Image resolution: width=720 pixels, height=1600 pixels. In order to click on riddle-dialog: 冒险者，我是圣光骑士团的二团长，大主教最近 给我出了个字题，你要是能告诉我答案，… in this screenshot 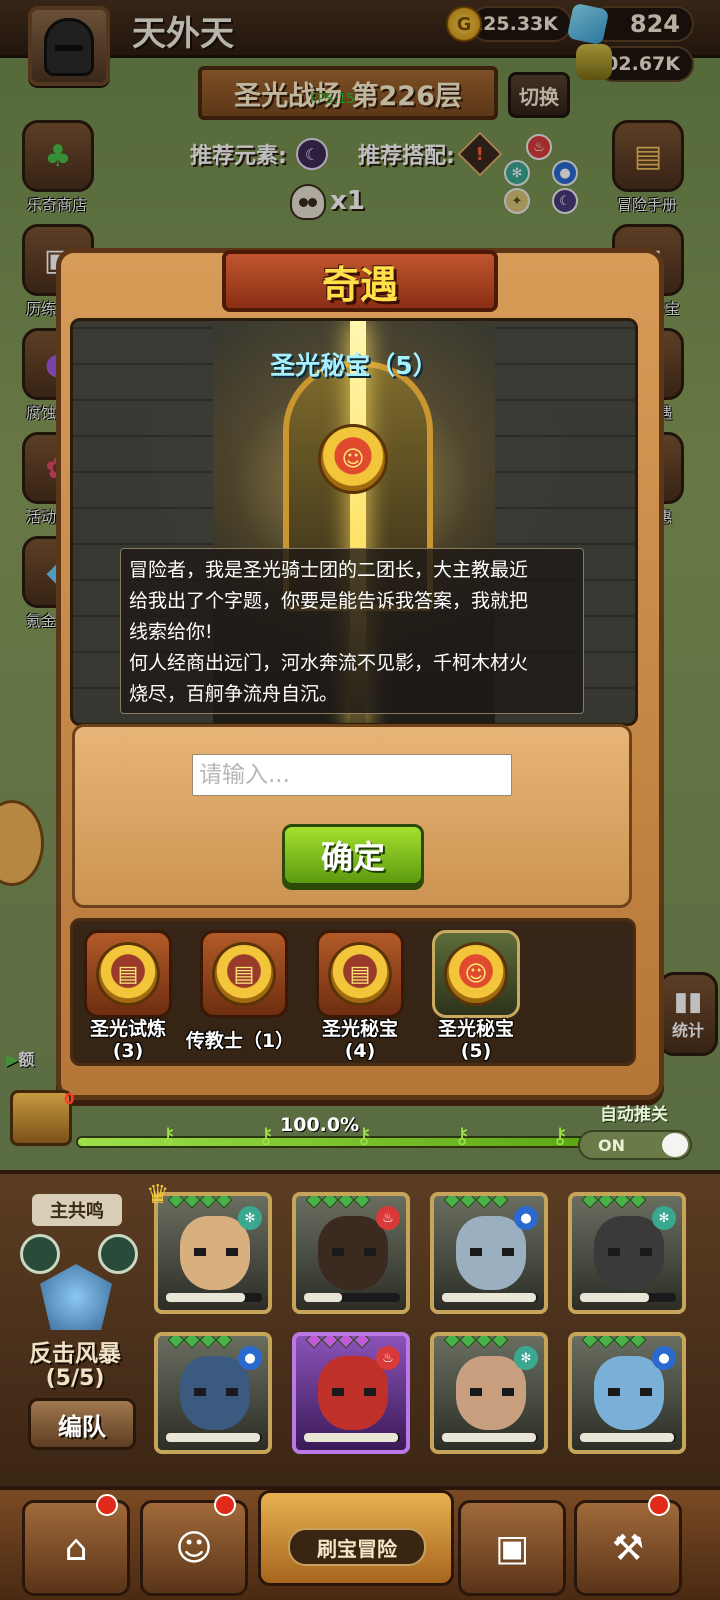, I will do `click(352, 631)`.